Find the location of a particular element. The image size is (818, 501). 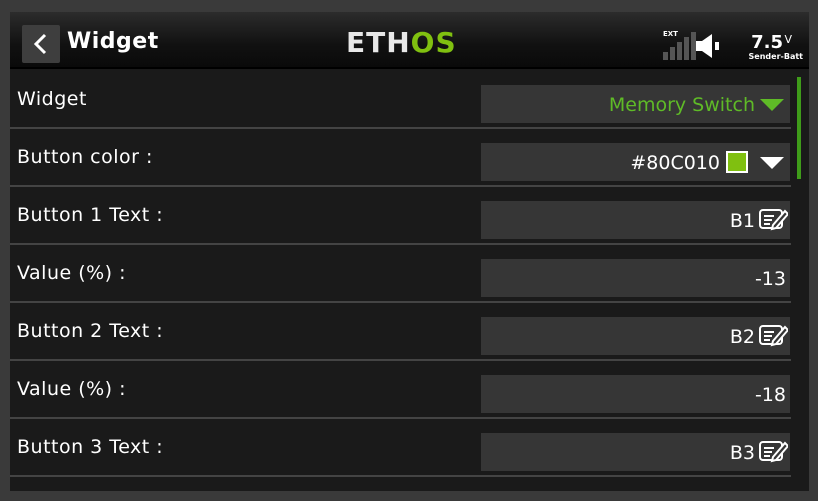

row-label: Button 2 Text : is located at coordinates (90, 331).